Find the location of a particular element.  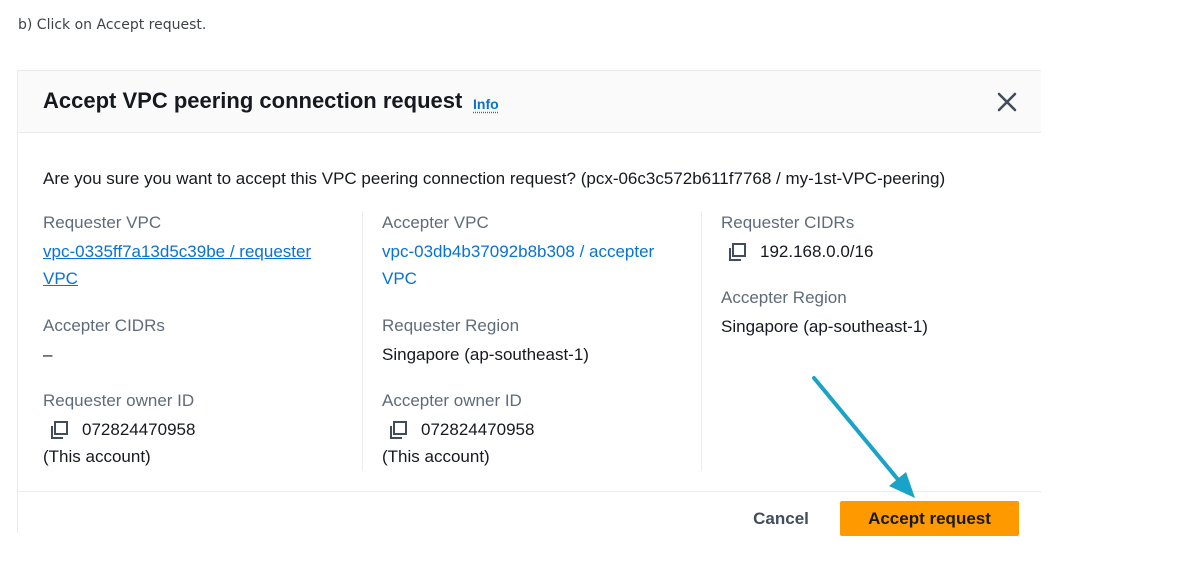

requester-cidrs-value: 192.168.0.0/16 is located at coordinates (817, 251).